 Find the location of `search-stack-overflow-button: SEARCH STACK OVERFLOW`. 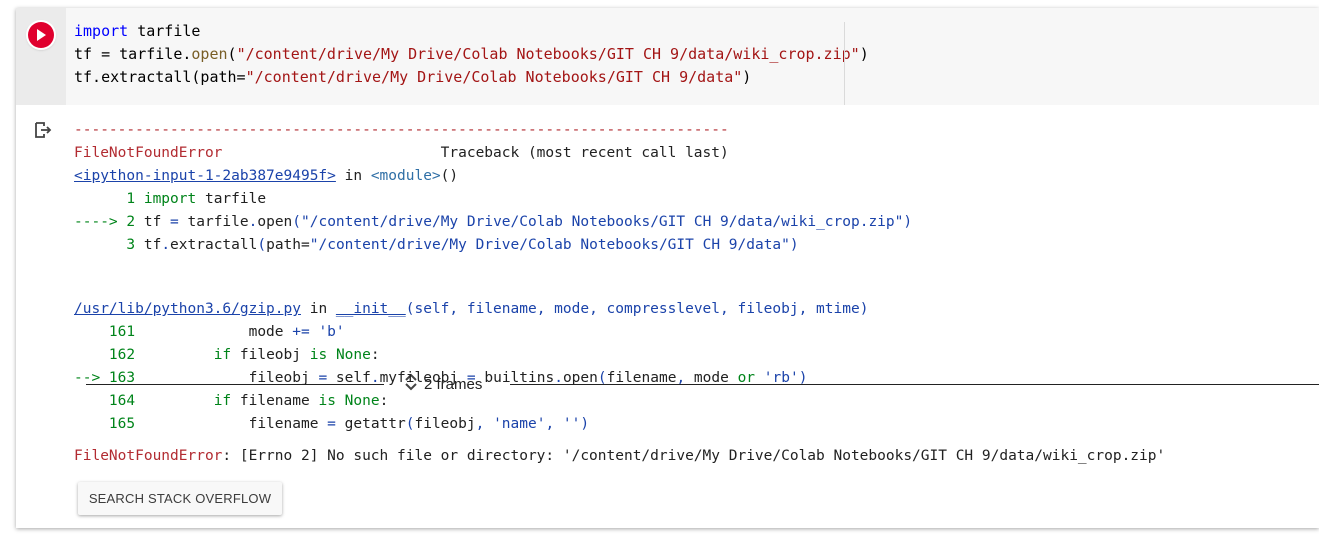

search-stack-overflow-button: SEARCH STACK OVERFLOW is located at coordinates (180, 498).